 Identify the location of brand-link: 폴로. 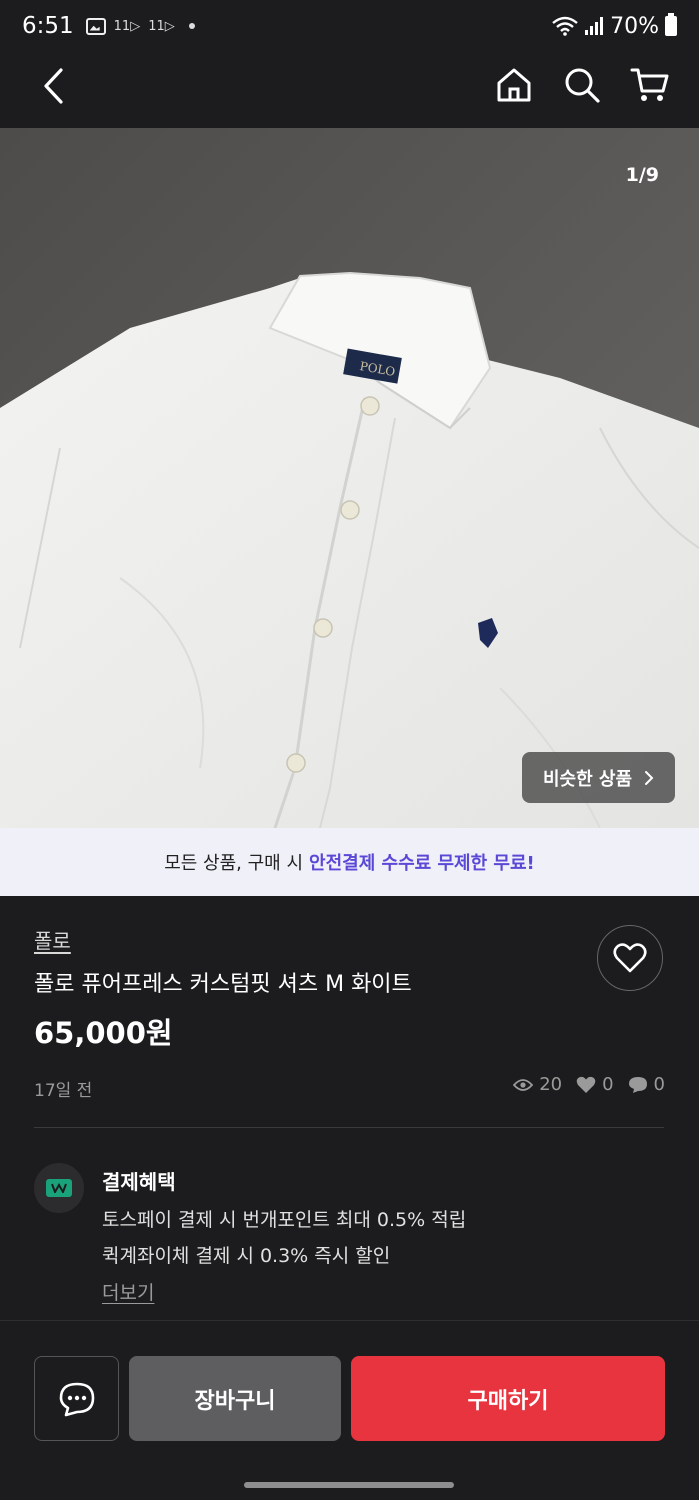
(52, 939).